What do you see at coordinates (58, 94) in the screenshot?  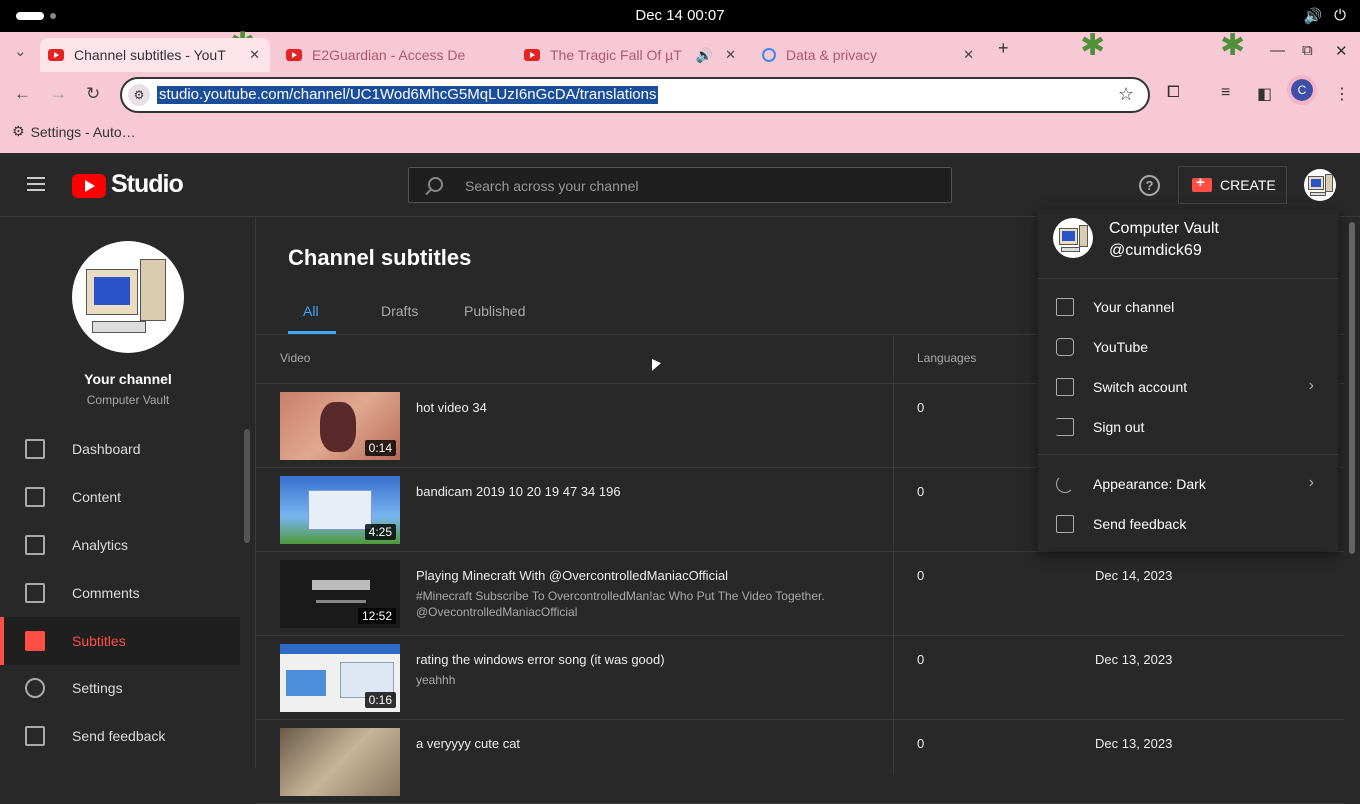 I see `forward-icon: →` at bounding box center [58, 94].